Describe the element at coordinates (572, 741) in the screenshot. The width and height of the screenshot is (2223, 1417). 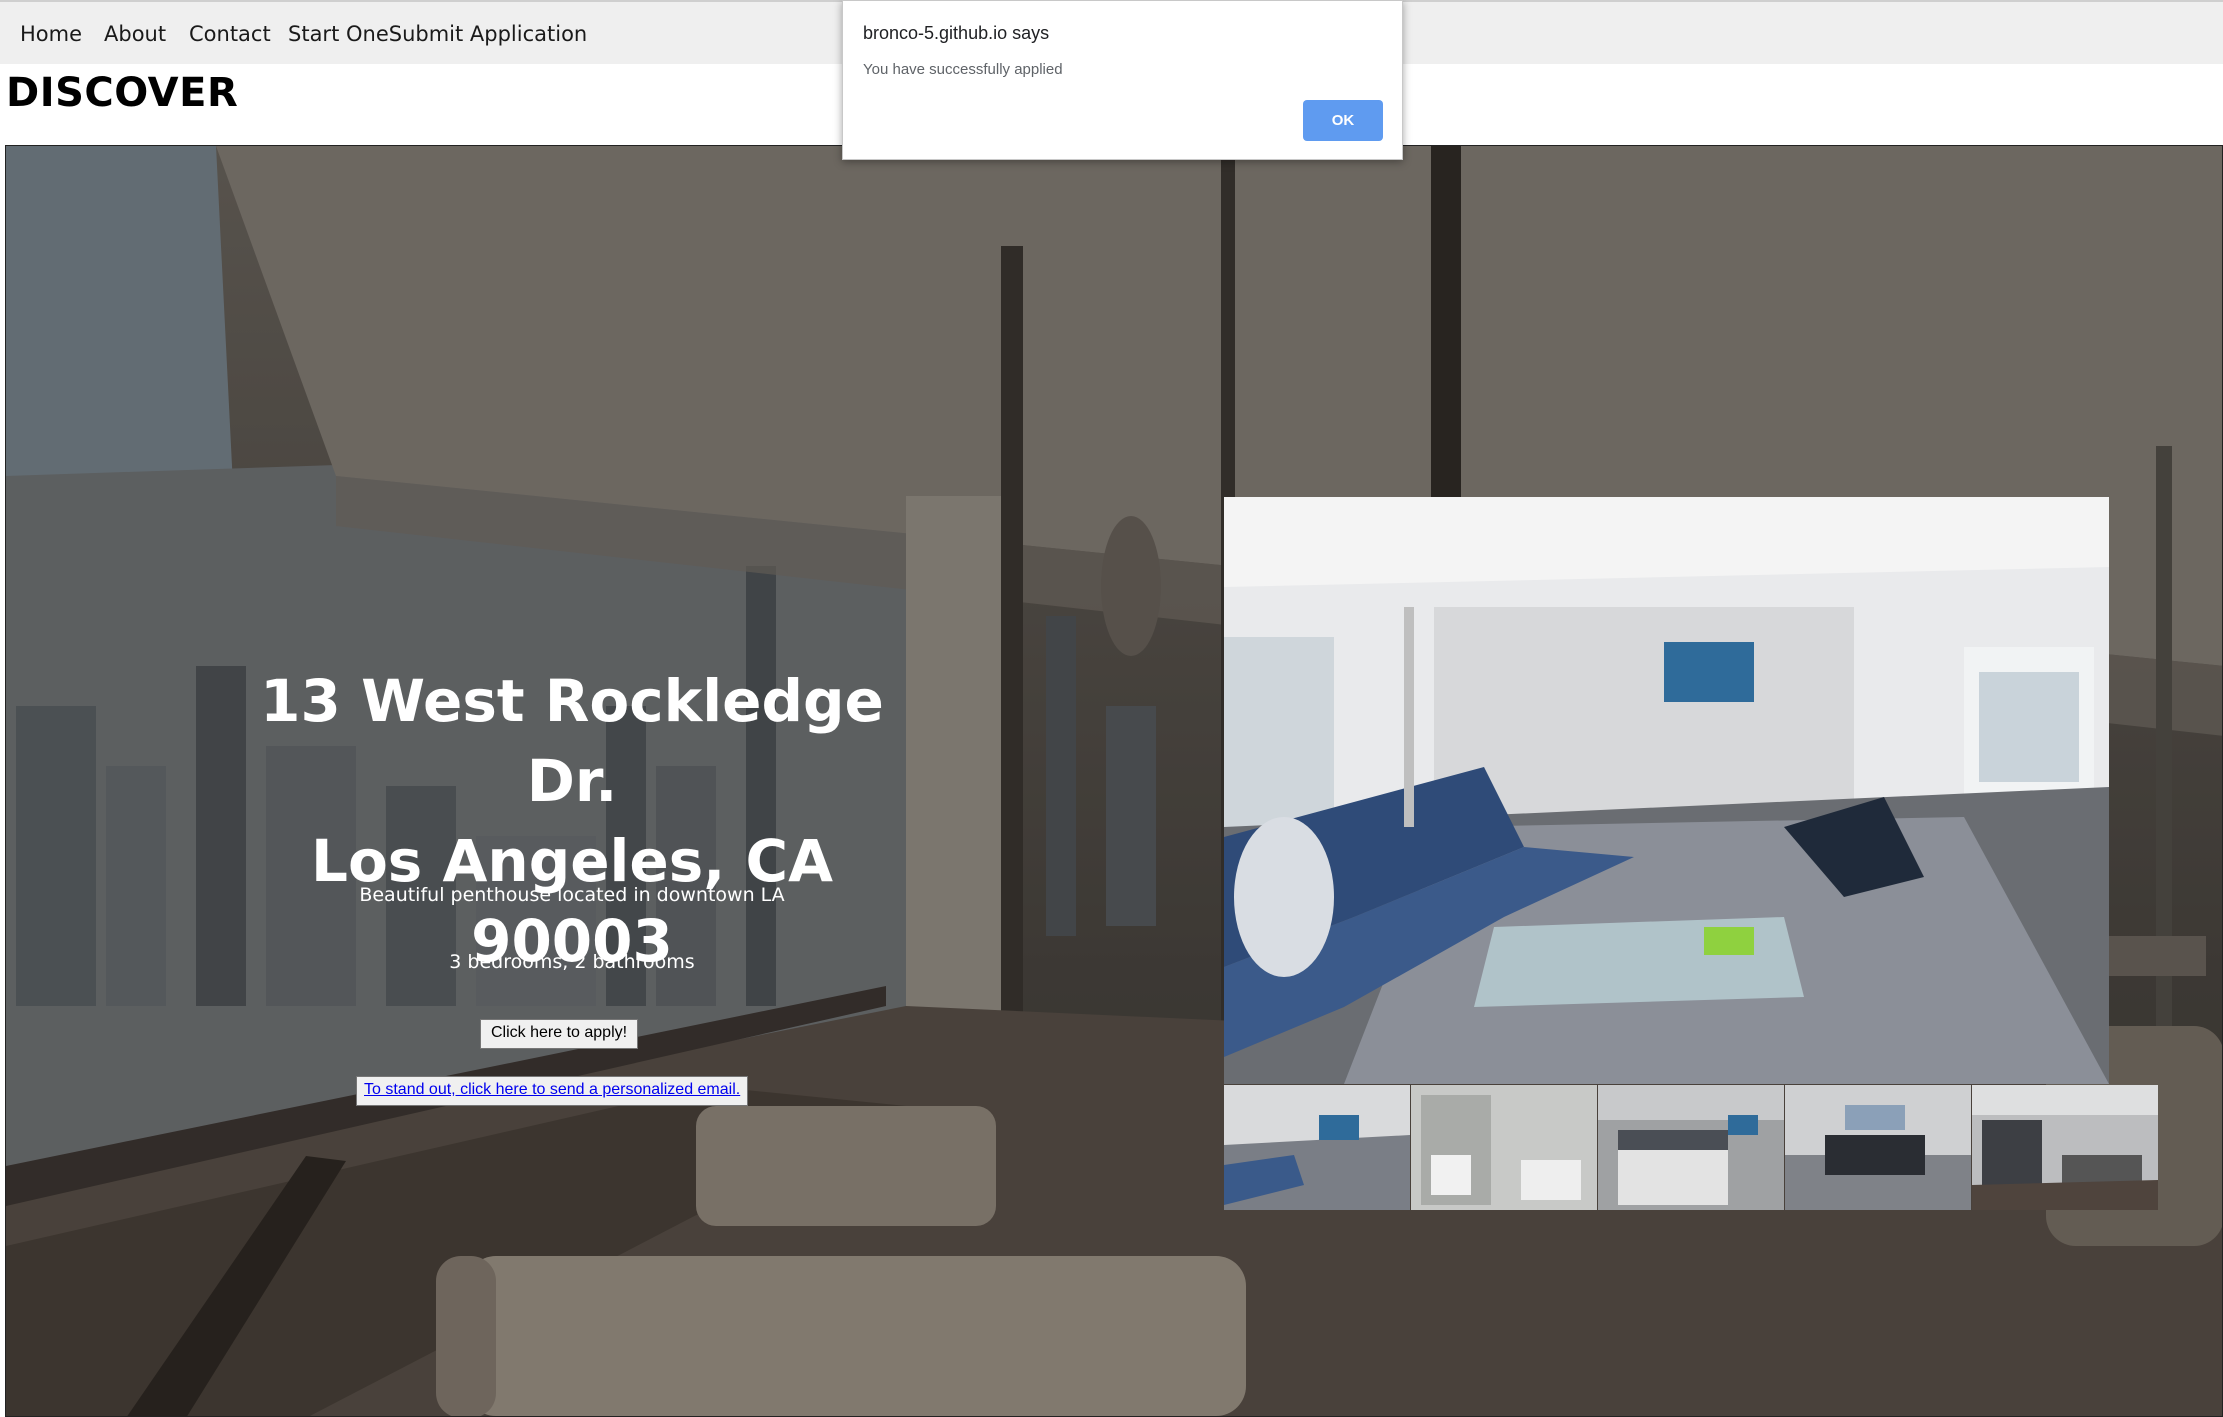
I see `address-line-1: 13 West Rockledge Dr.` at that location.